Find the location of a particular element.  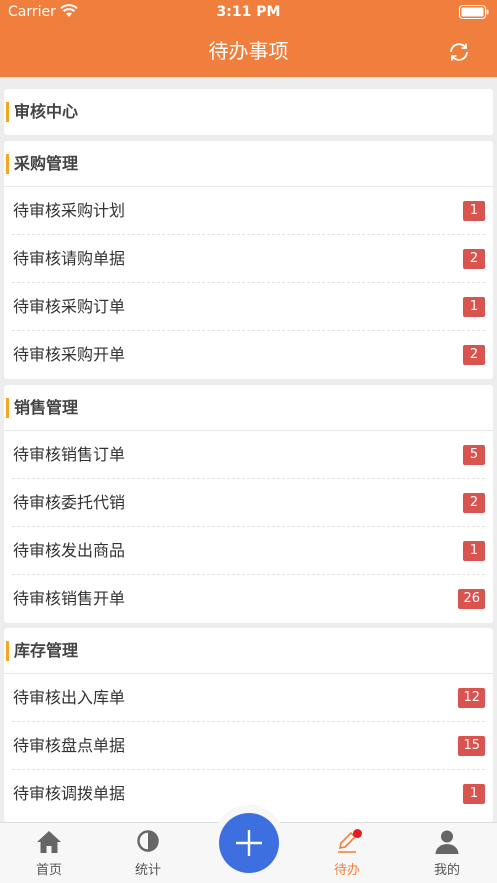

app-header: Carrier 3:11 PM 待办事项 is located at coordinates (248, 38).